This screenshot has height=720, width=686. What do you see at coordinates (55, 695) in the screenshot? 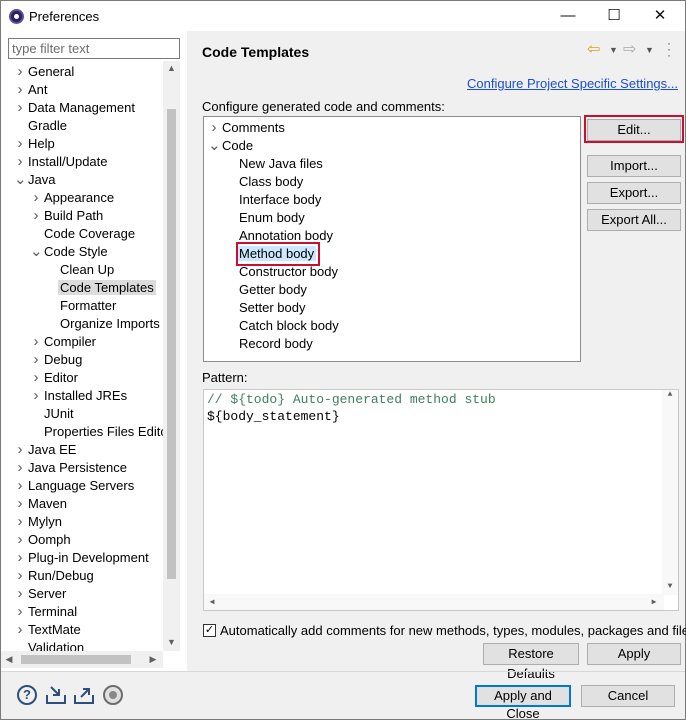
I see `import-preferences-icon` at bounding box center [55, 695].